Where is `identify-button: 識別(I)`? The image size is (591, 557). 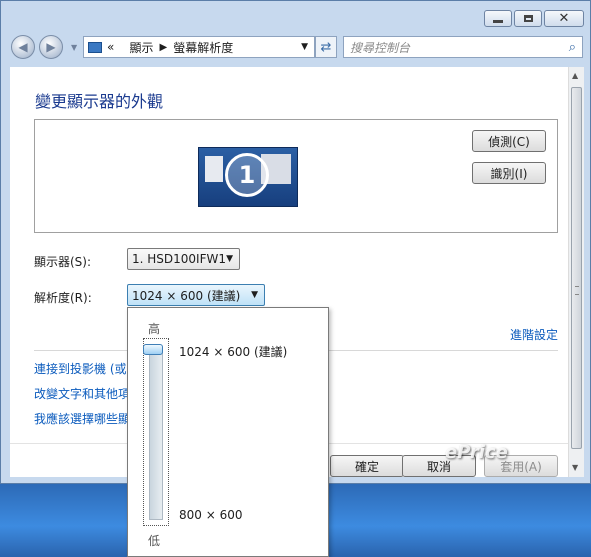
identify-button: 識別(I) is located at coordinates (509, 173).